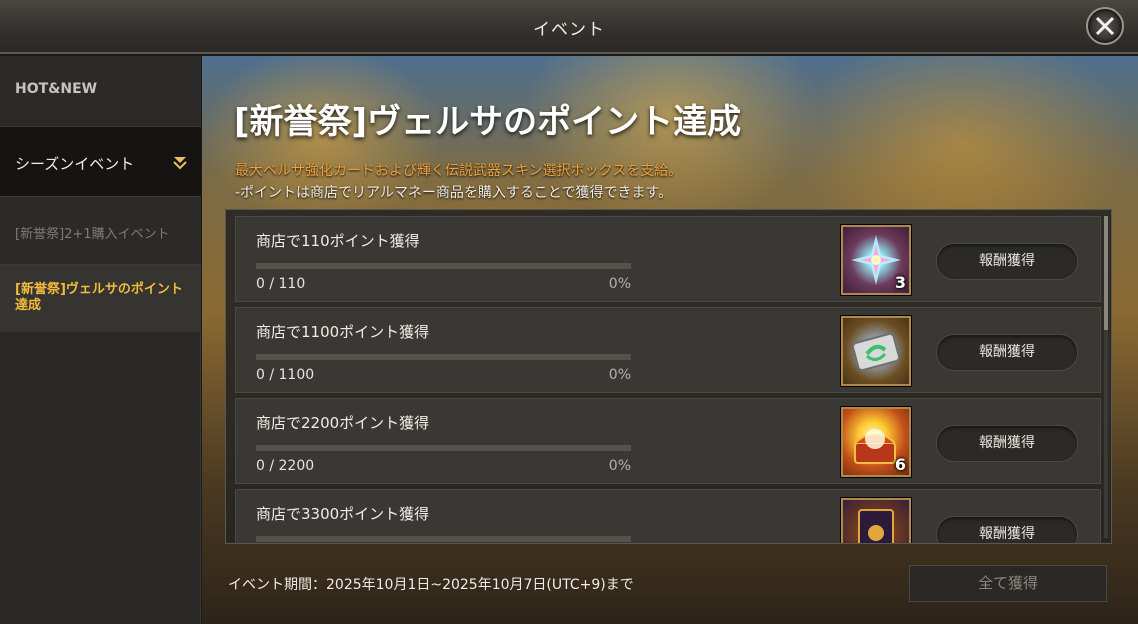 This screenshot has width=1138, height=624. I want to click on sidebar-item-season-event: シーズンイベント, so click(100, 162).